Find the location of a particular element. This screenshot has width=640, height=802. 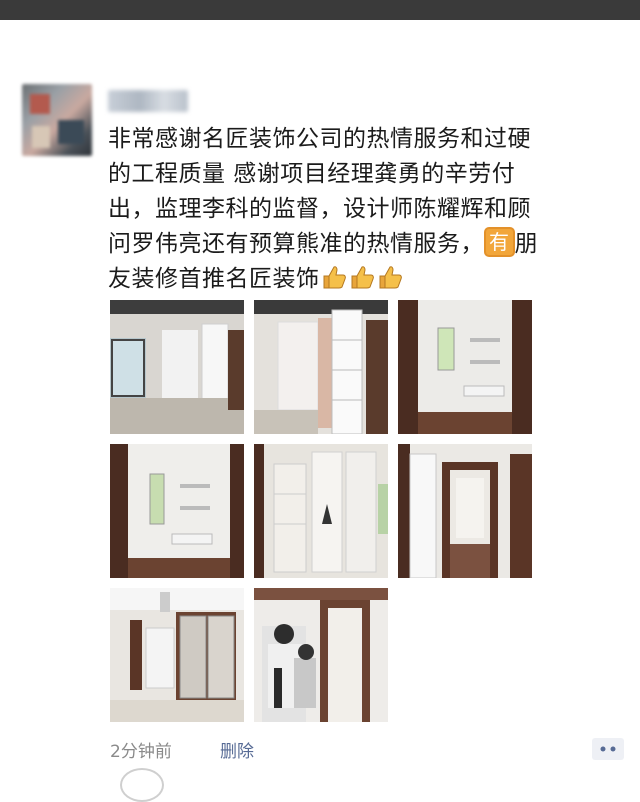

avatar is located at coordinates (57, 120).